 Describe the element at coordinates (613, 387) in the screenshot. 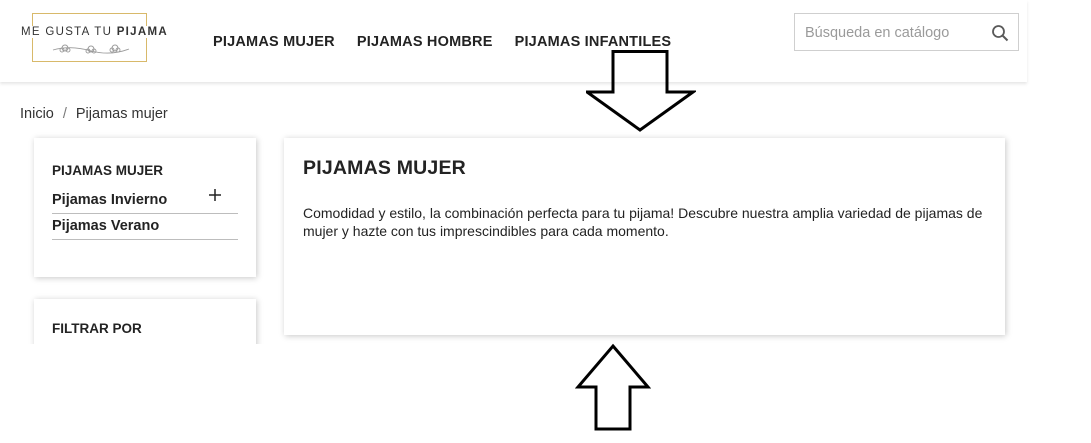

I see `up-arrow-icon` at that location.